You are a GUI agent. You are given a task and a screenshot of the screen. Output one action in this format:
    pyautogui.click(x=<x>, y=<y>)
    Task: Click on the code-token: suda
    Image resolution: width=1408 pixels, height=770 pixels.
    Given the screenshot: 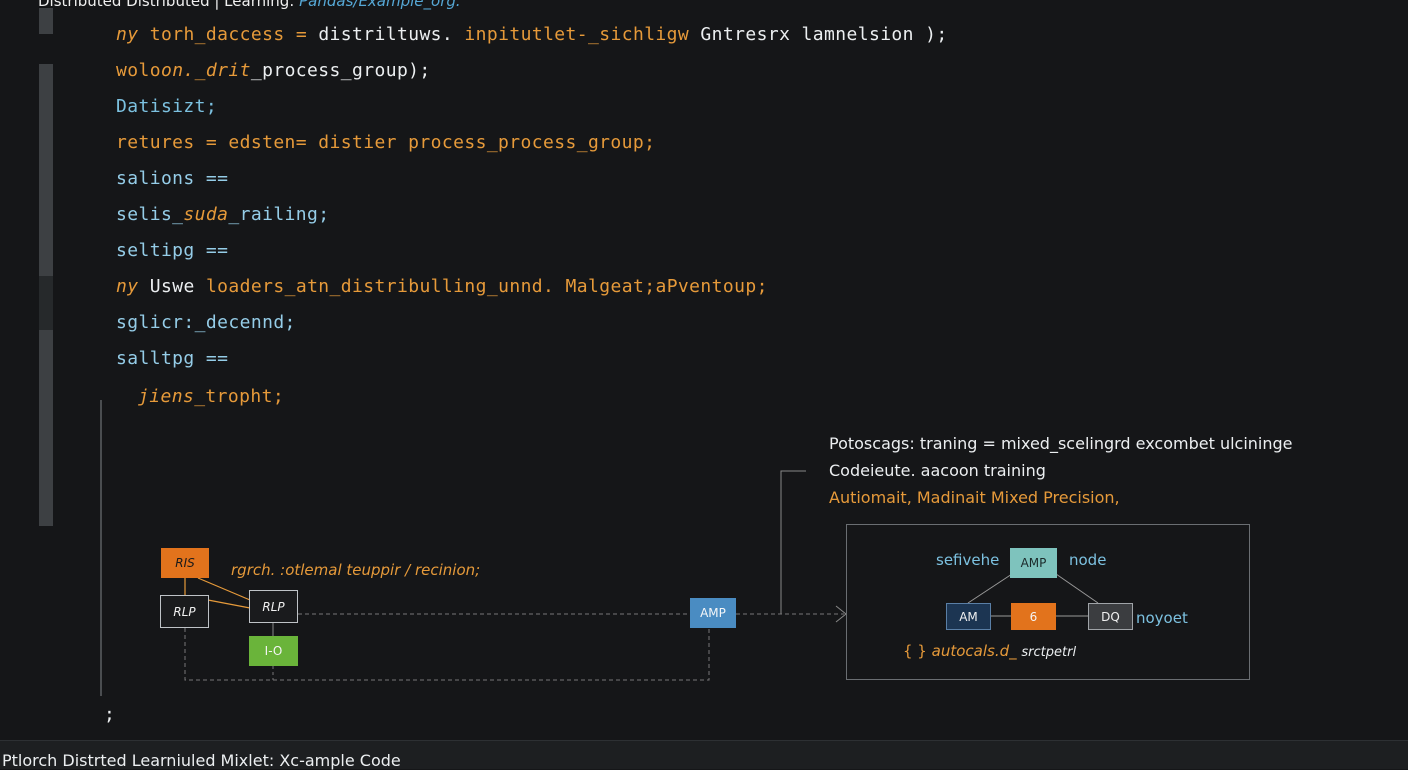 What is the action you would take?
    pyautogui.click(x=206, y=214)
    